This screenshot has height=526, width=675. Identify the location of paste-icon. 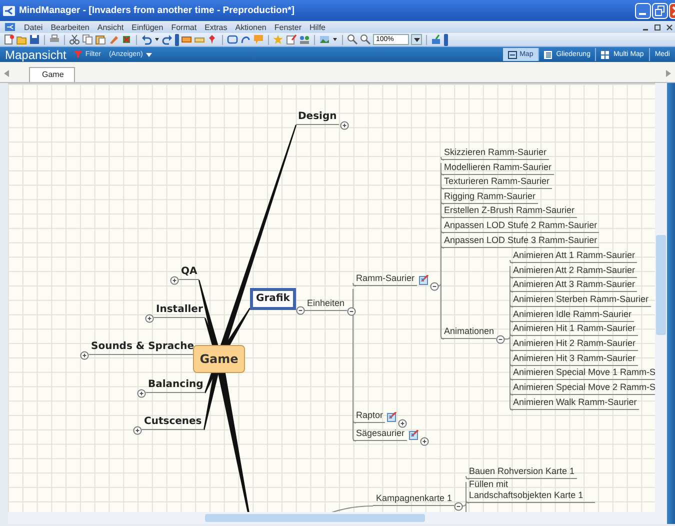
(100, 39).